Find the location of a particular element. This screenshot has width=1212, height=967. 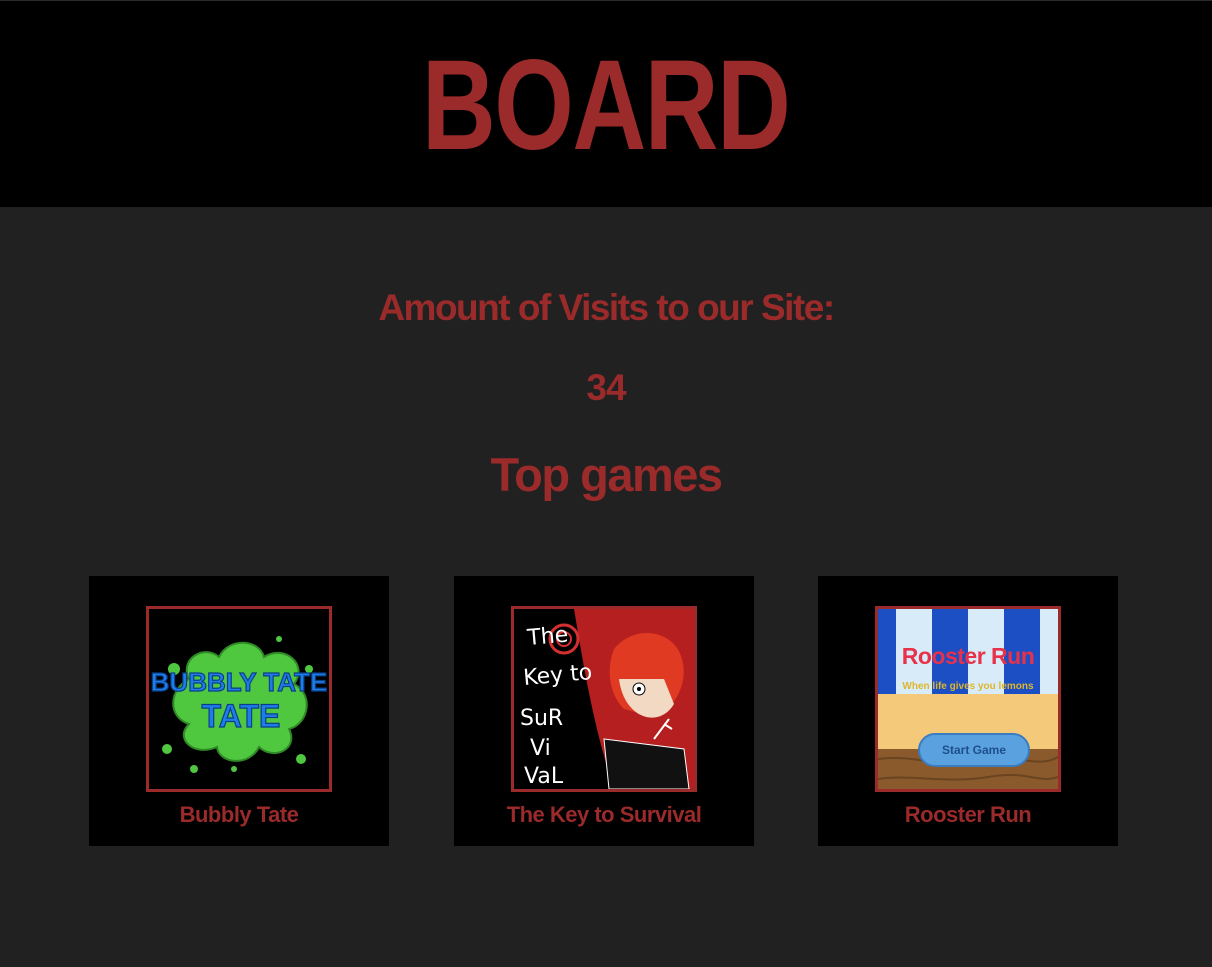

bubbly-tate-art: BUBBLY TATE TATE is located at coordinates (239, 704).